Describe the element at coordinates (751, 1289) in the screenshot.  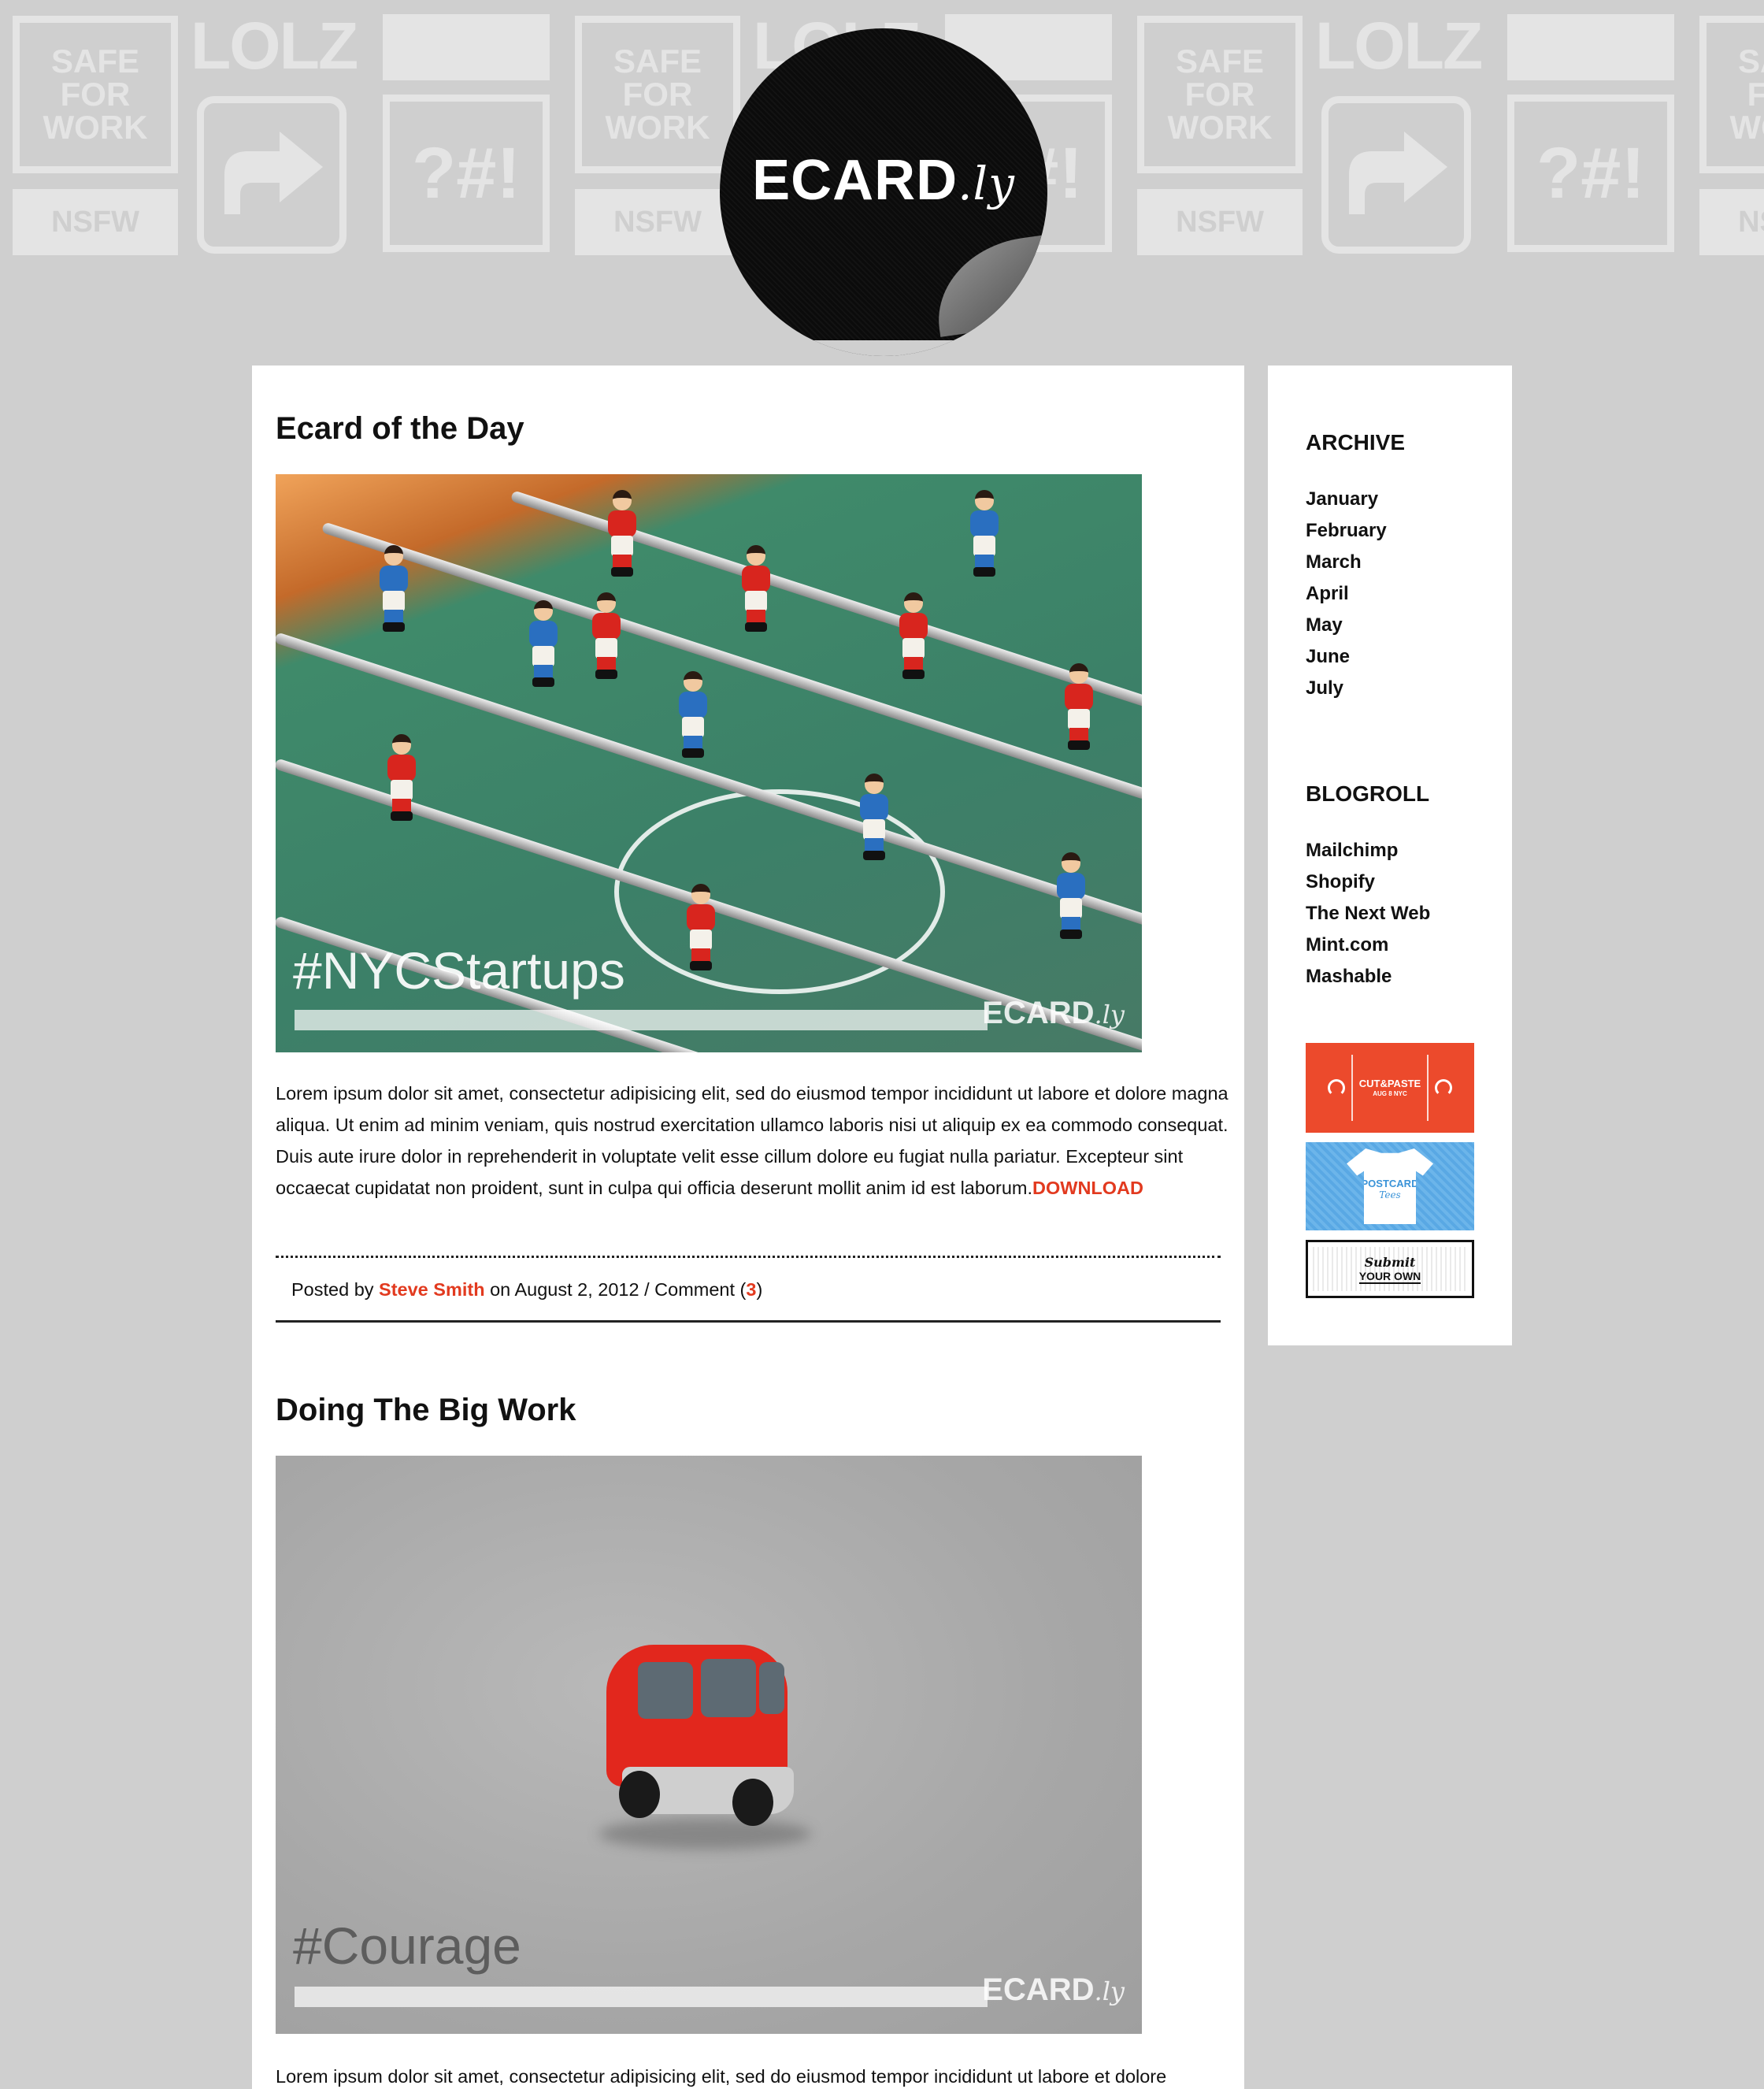
I see `comment-count-link: 3` at that location.